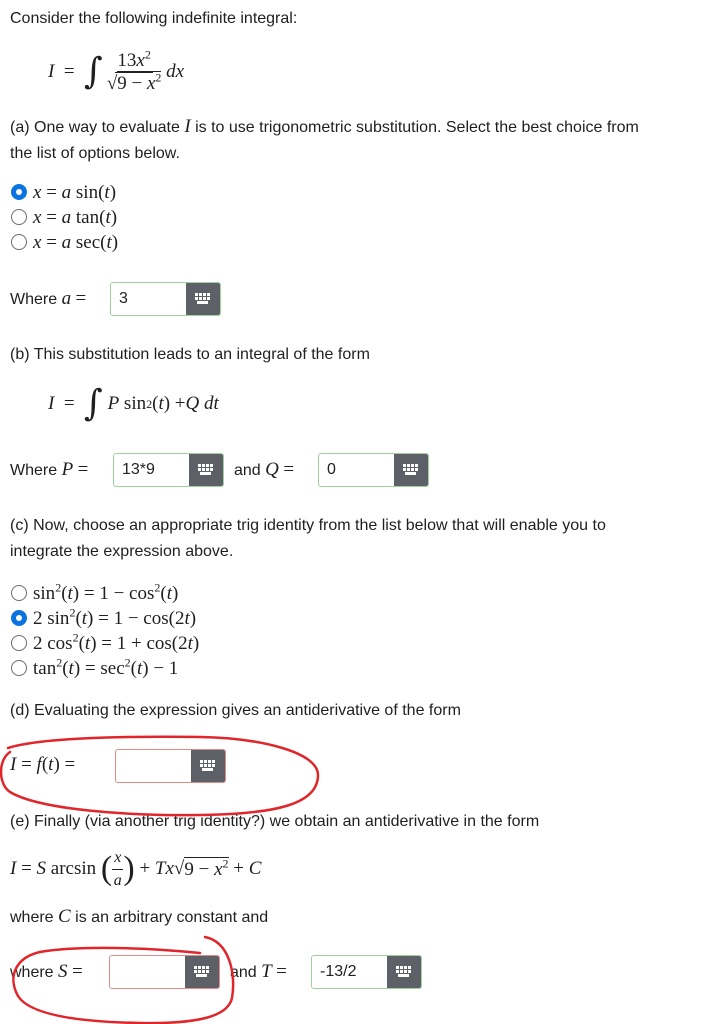 This screenshot has height=1024, width=714. Describe the element at coordinates (168, 470) in the screenshot. I see `p-answer-field: 13*9` at that location.